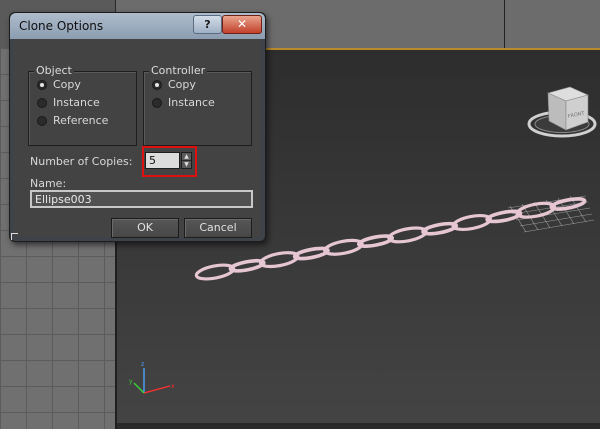 This screenshot has width=600, height=429. I want to click on copies-input: 5, so click(162, 160).